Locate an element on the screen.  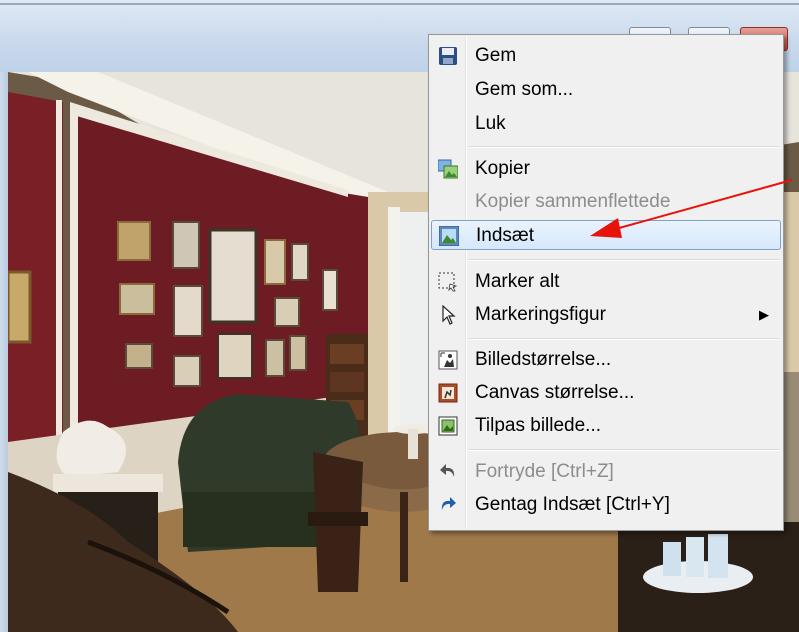
menu-item-label: Gentag Indsæt [Ctrl+Y] is located at coordinates (572, 504).